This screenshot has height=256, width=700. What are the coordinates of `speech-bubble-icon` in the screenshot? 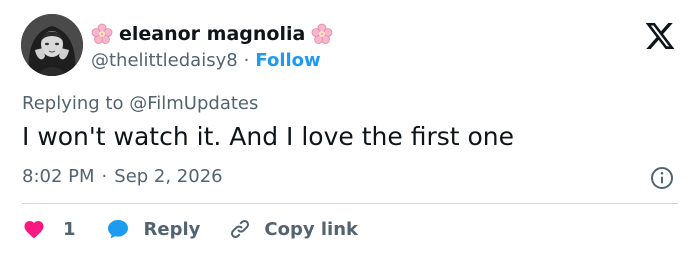 It's located at (117, 229).